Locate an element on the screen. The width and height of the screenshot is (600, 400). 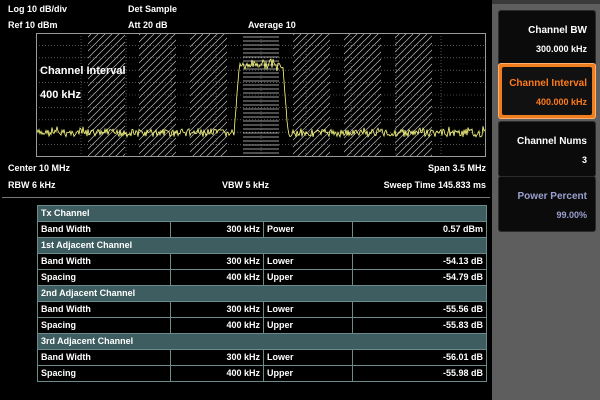
softkey-label: Channel BW is located at coordinates (557, 30).